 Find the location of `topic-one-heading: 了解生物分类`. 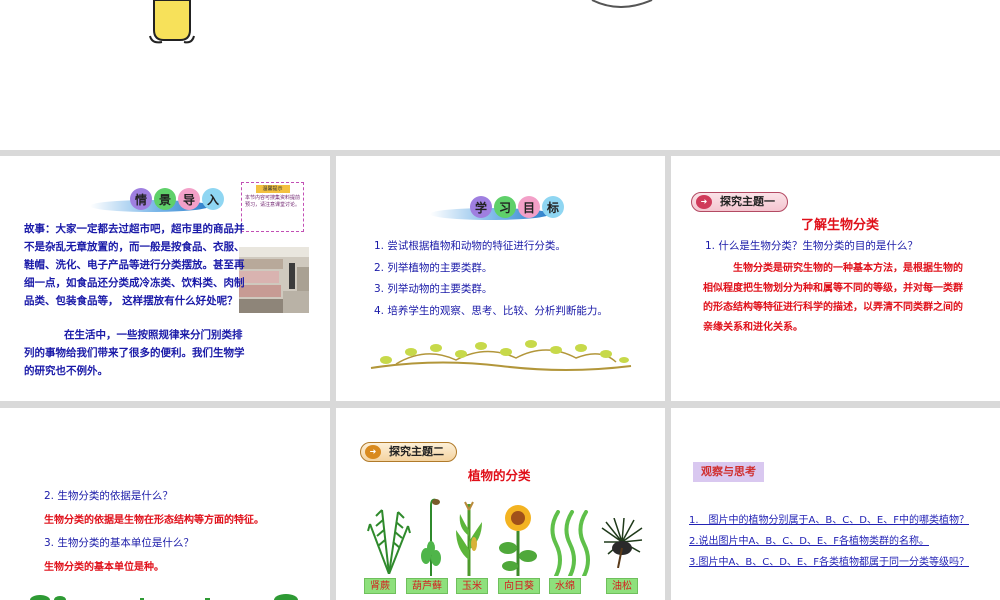

topic-one-heading: 了解生物分类 is located at coordinates (840, 225).